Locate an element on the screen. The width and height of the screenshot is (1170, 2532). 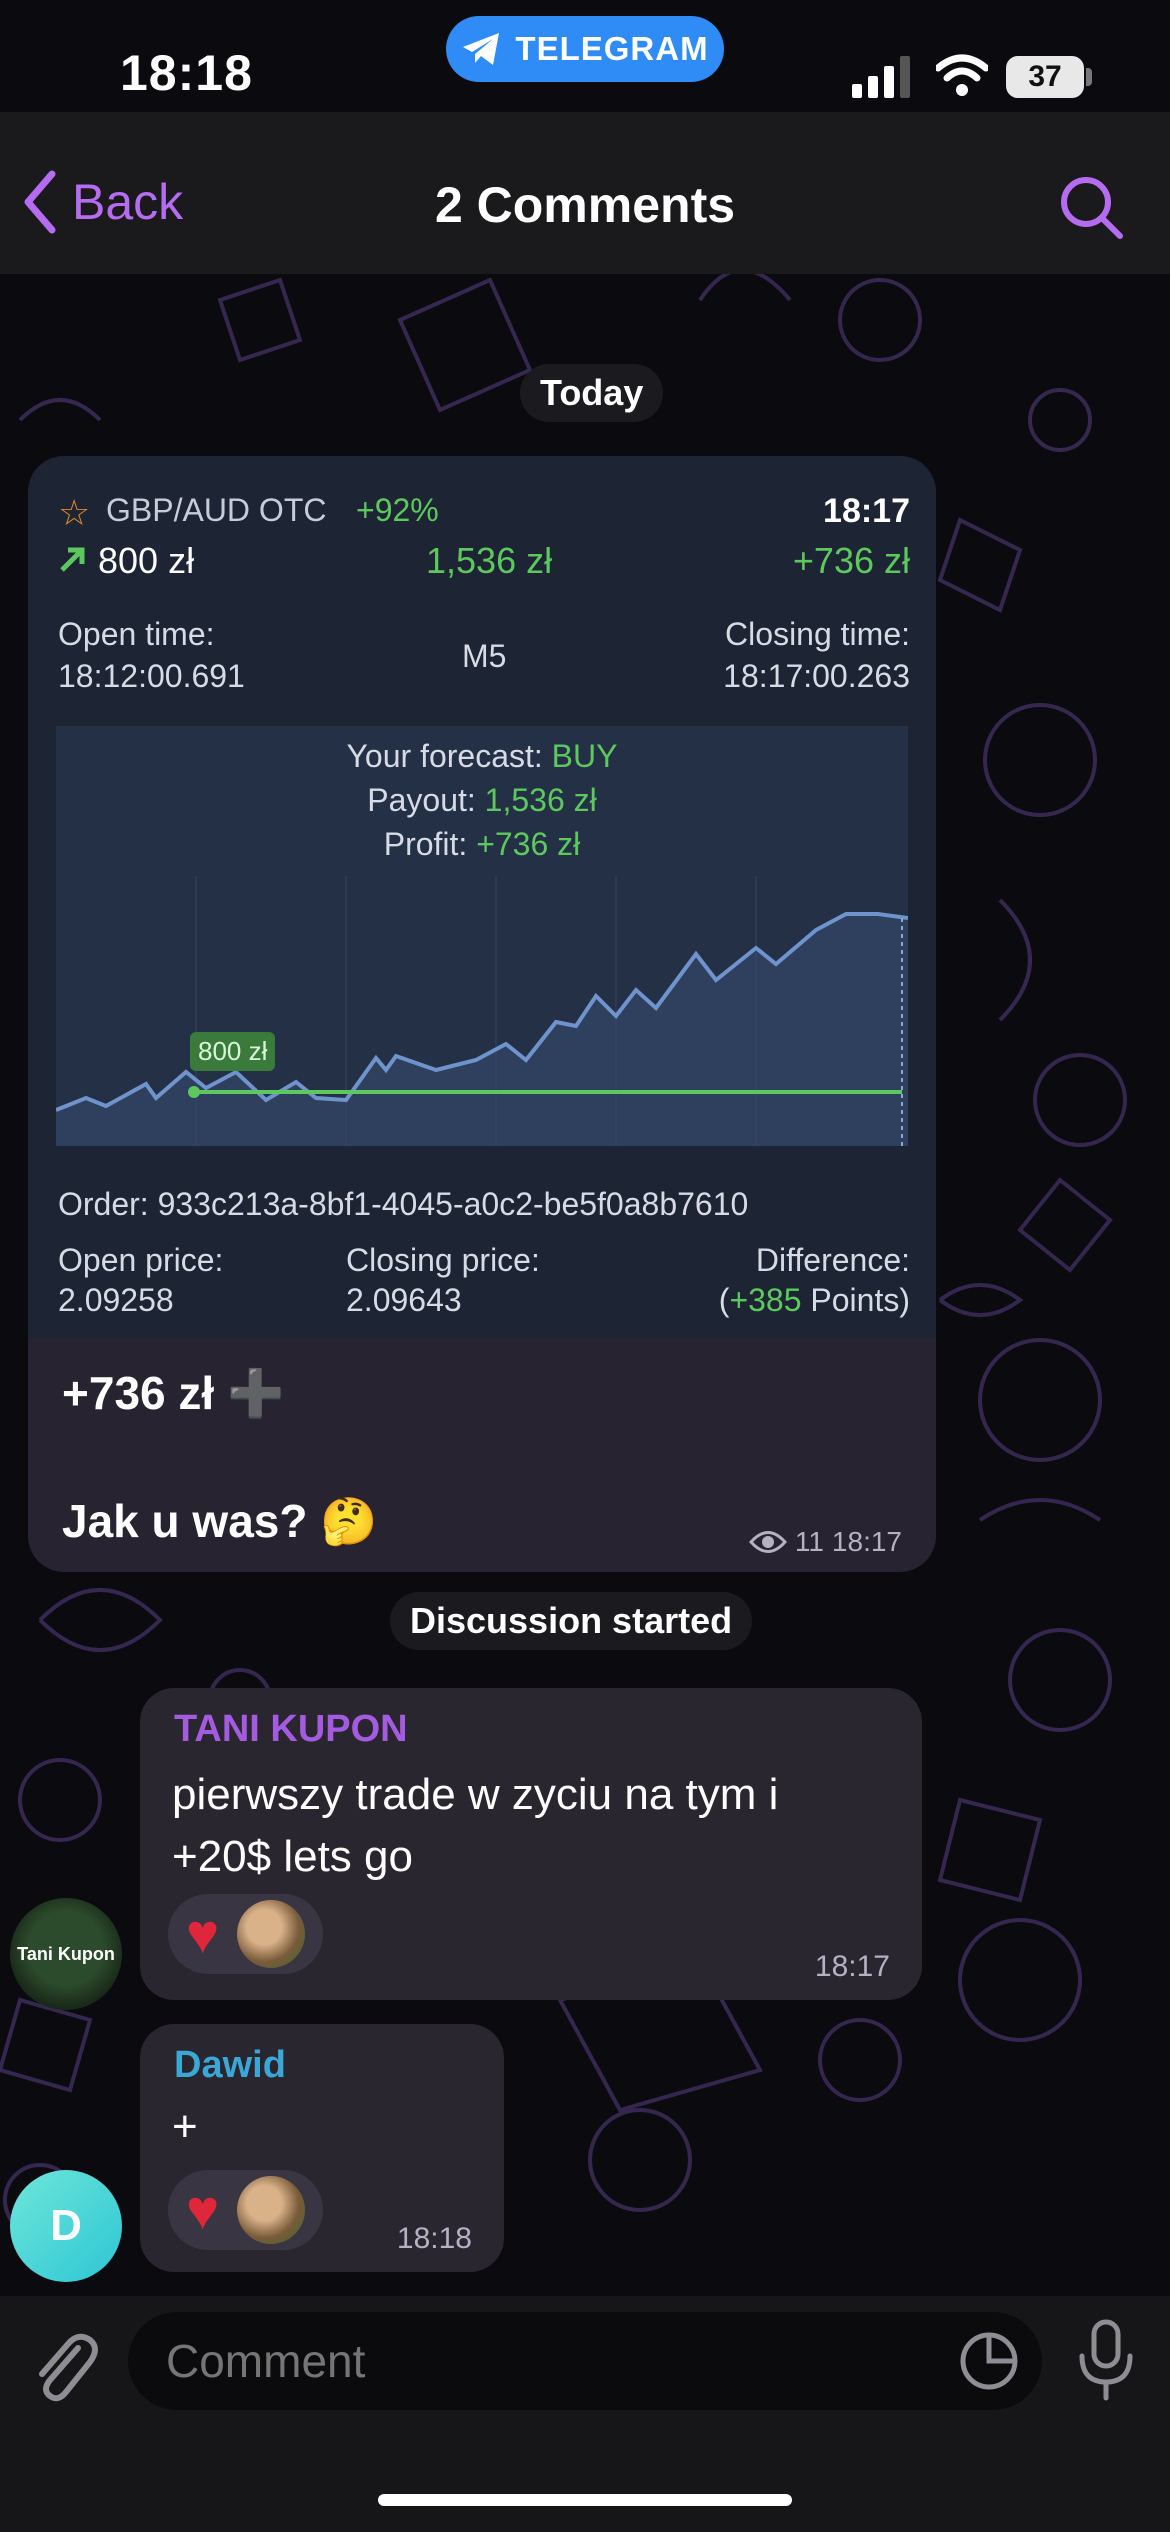
price-line-svg is located at coordinates (482, 1011).